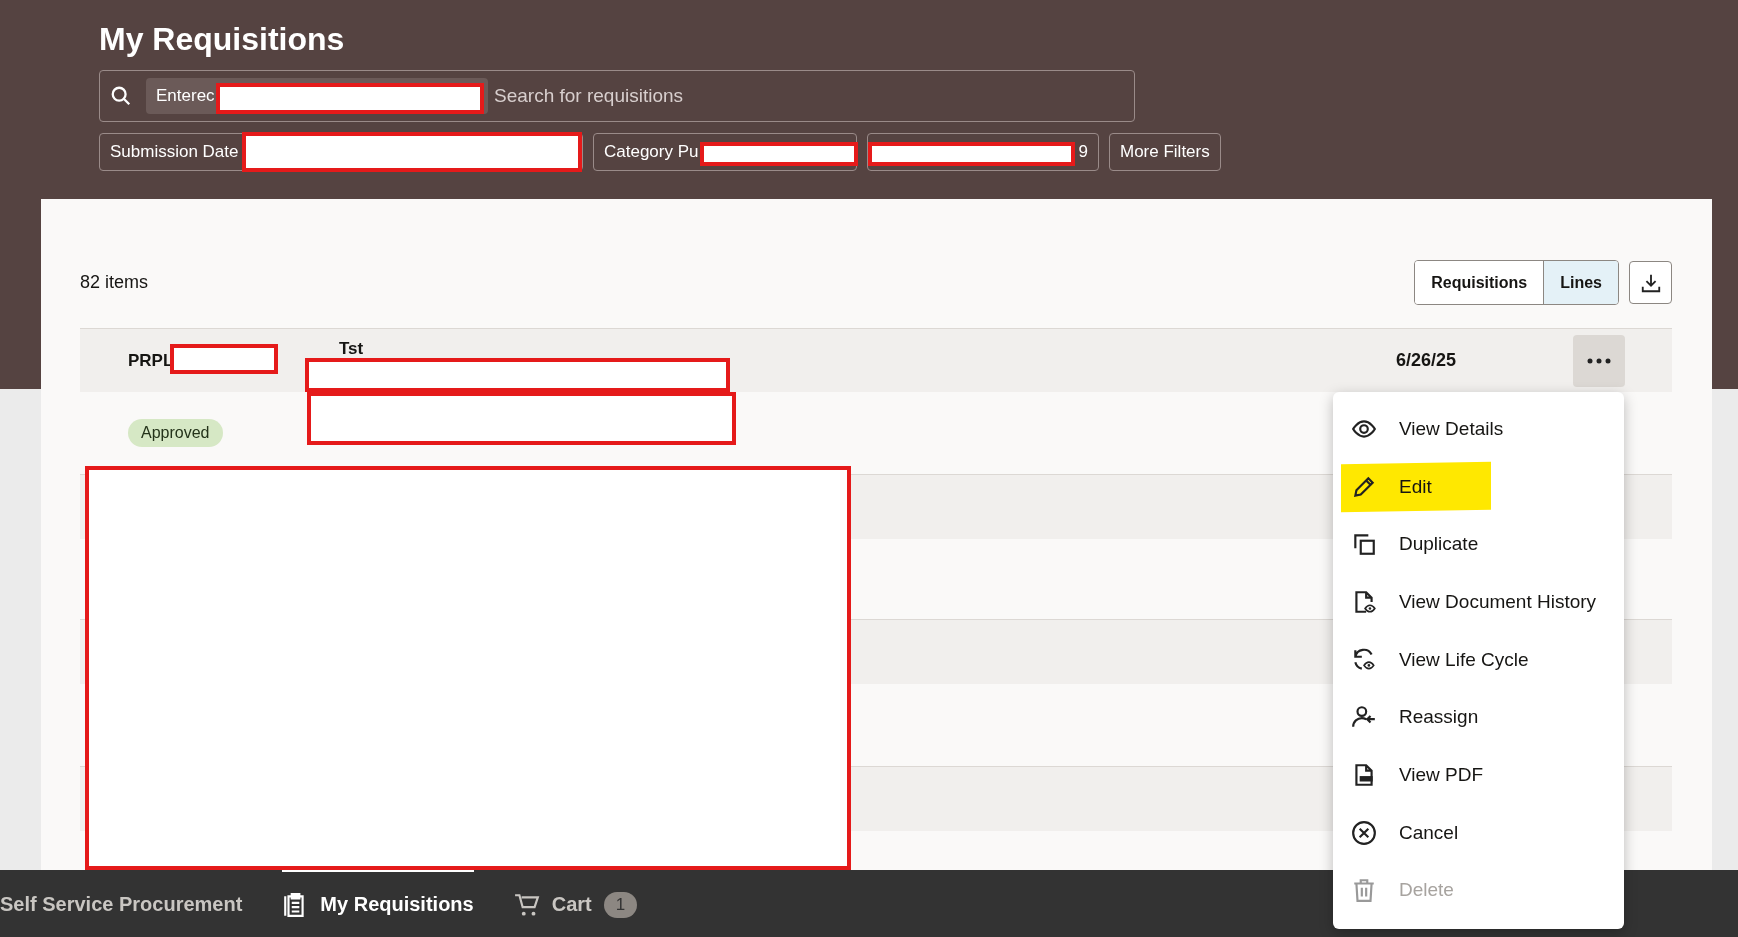  Describe the element at coordinates (151, 360) in the screenshot. I see `requisition-number: PRPL` at that location.